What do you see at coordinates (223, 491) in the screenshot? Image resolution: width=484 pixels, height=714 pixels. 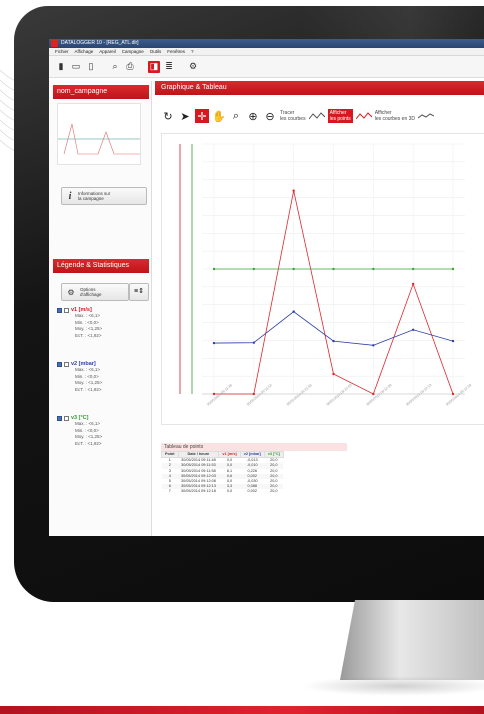 I see `table-row: 7 30/05/2014 09:12:18 0,0 0,002 20,0` at bounding box center [223, 491].